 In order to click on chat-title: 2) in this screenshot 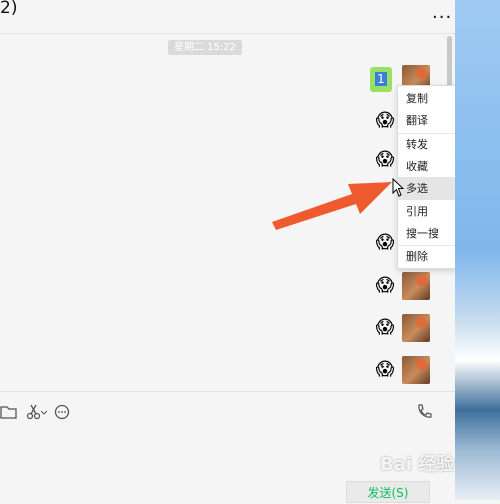, I will do `click(9, 9)`.